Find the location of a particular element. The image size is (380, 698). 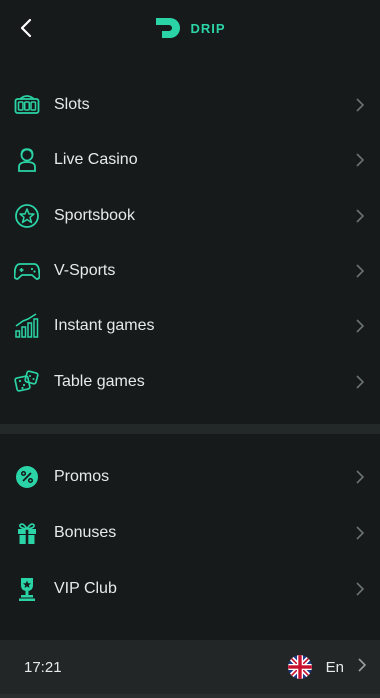

menu-item-promos: Promos is located at coordinates (190, 477).